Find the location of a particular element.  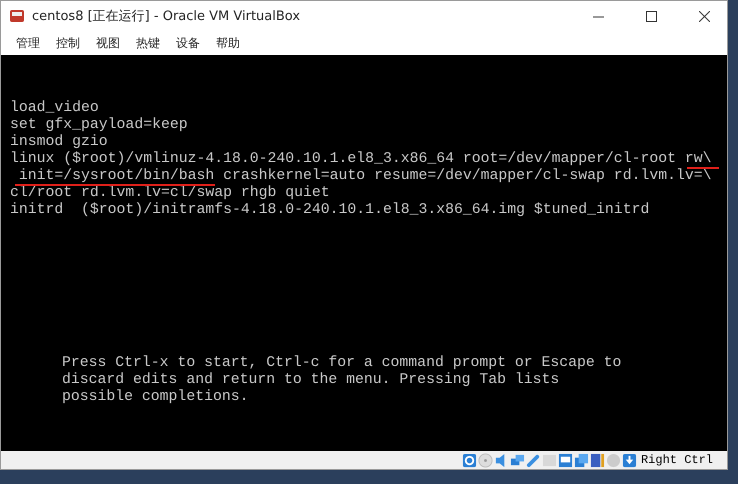

network-icon is located at coordinates (517, 460).